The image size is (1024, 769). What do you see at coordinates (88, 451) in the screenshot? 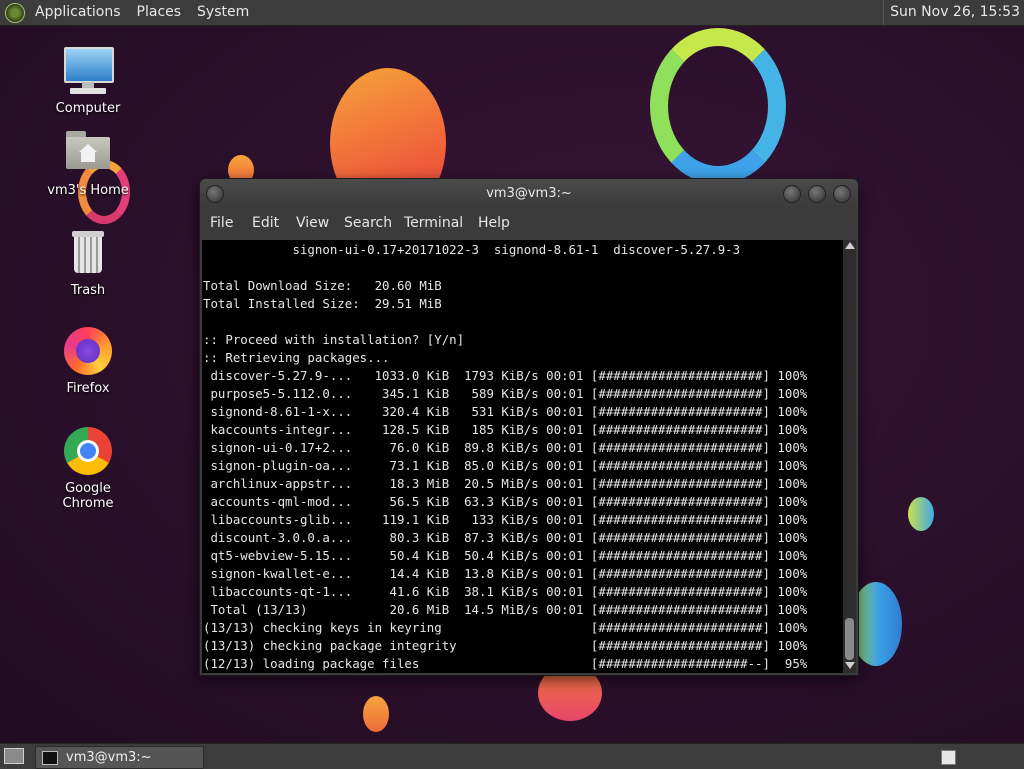
I see `chrome-icon` at bounding box center [88, 451].